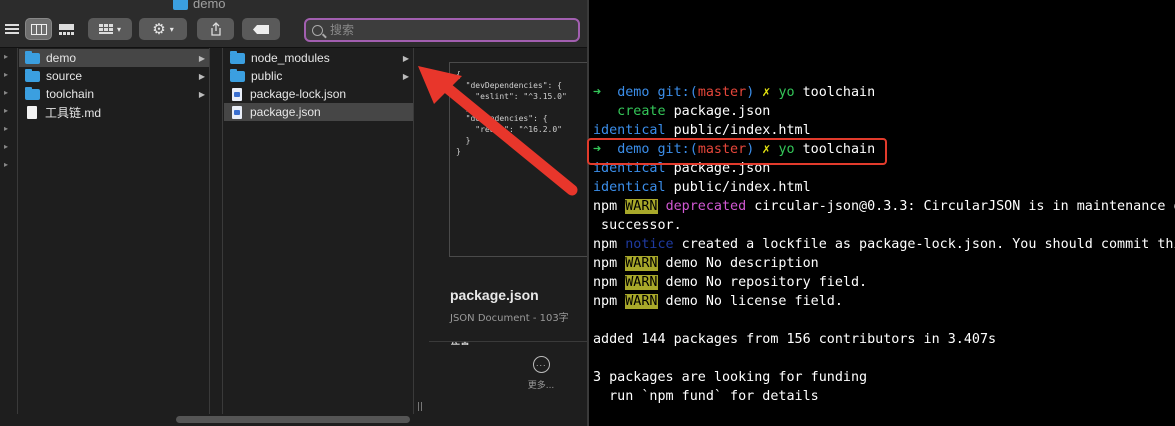 This screenshot has height=426, width=1175. Describe the element at coordinates (105, 28) in the screenshot. I see `grid-icon` at that location.